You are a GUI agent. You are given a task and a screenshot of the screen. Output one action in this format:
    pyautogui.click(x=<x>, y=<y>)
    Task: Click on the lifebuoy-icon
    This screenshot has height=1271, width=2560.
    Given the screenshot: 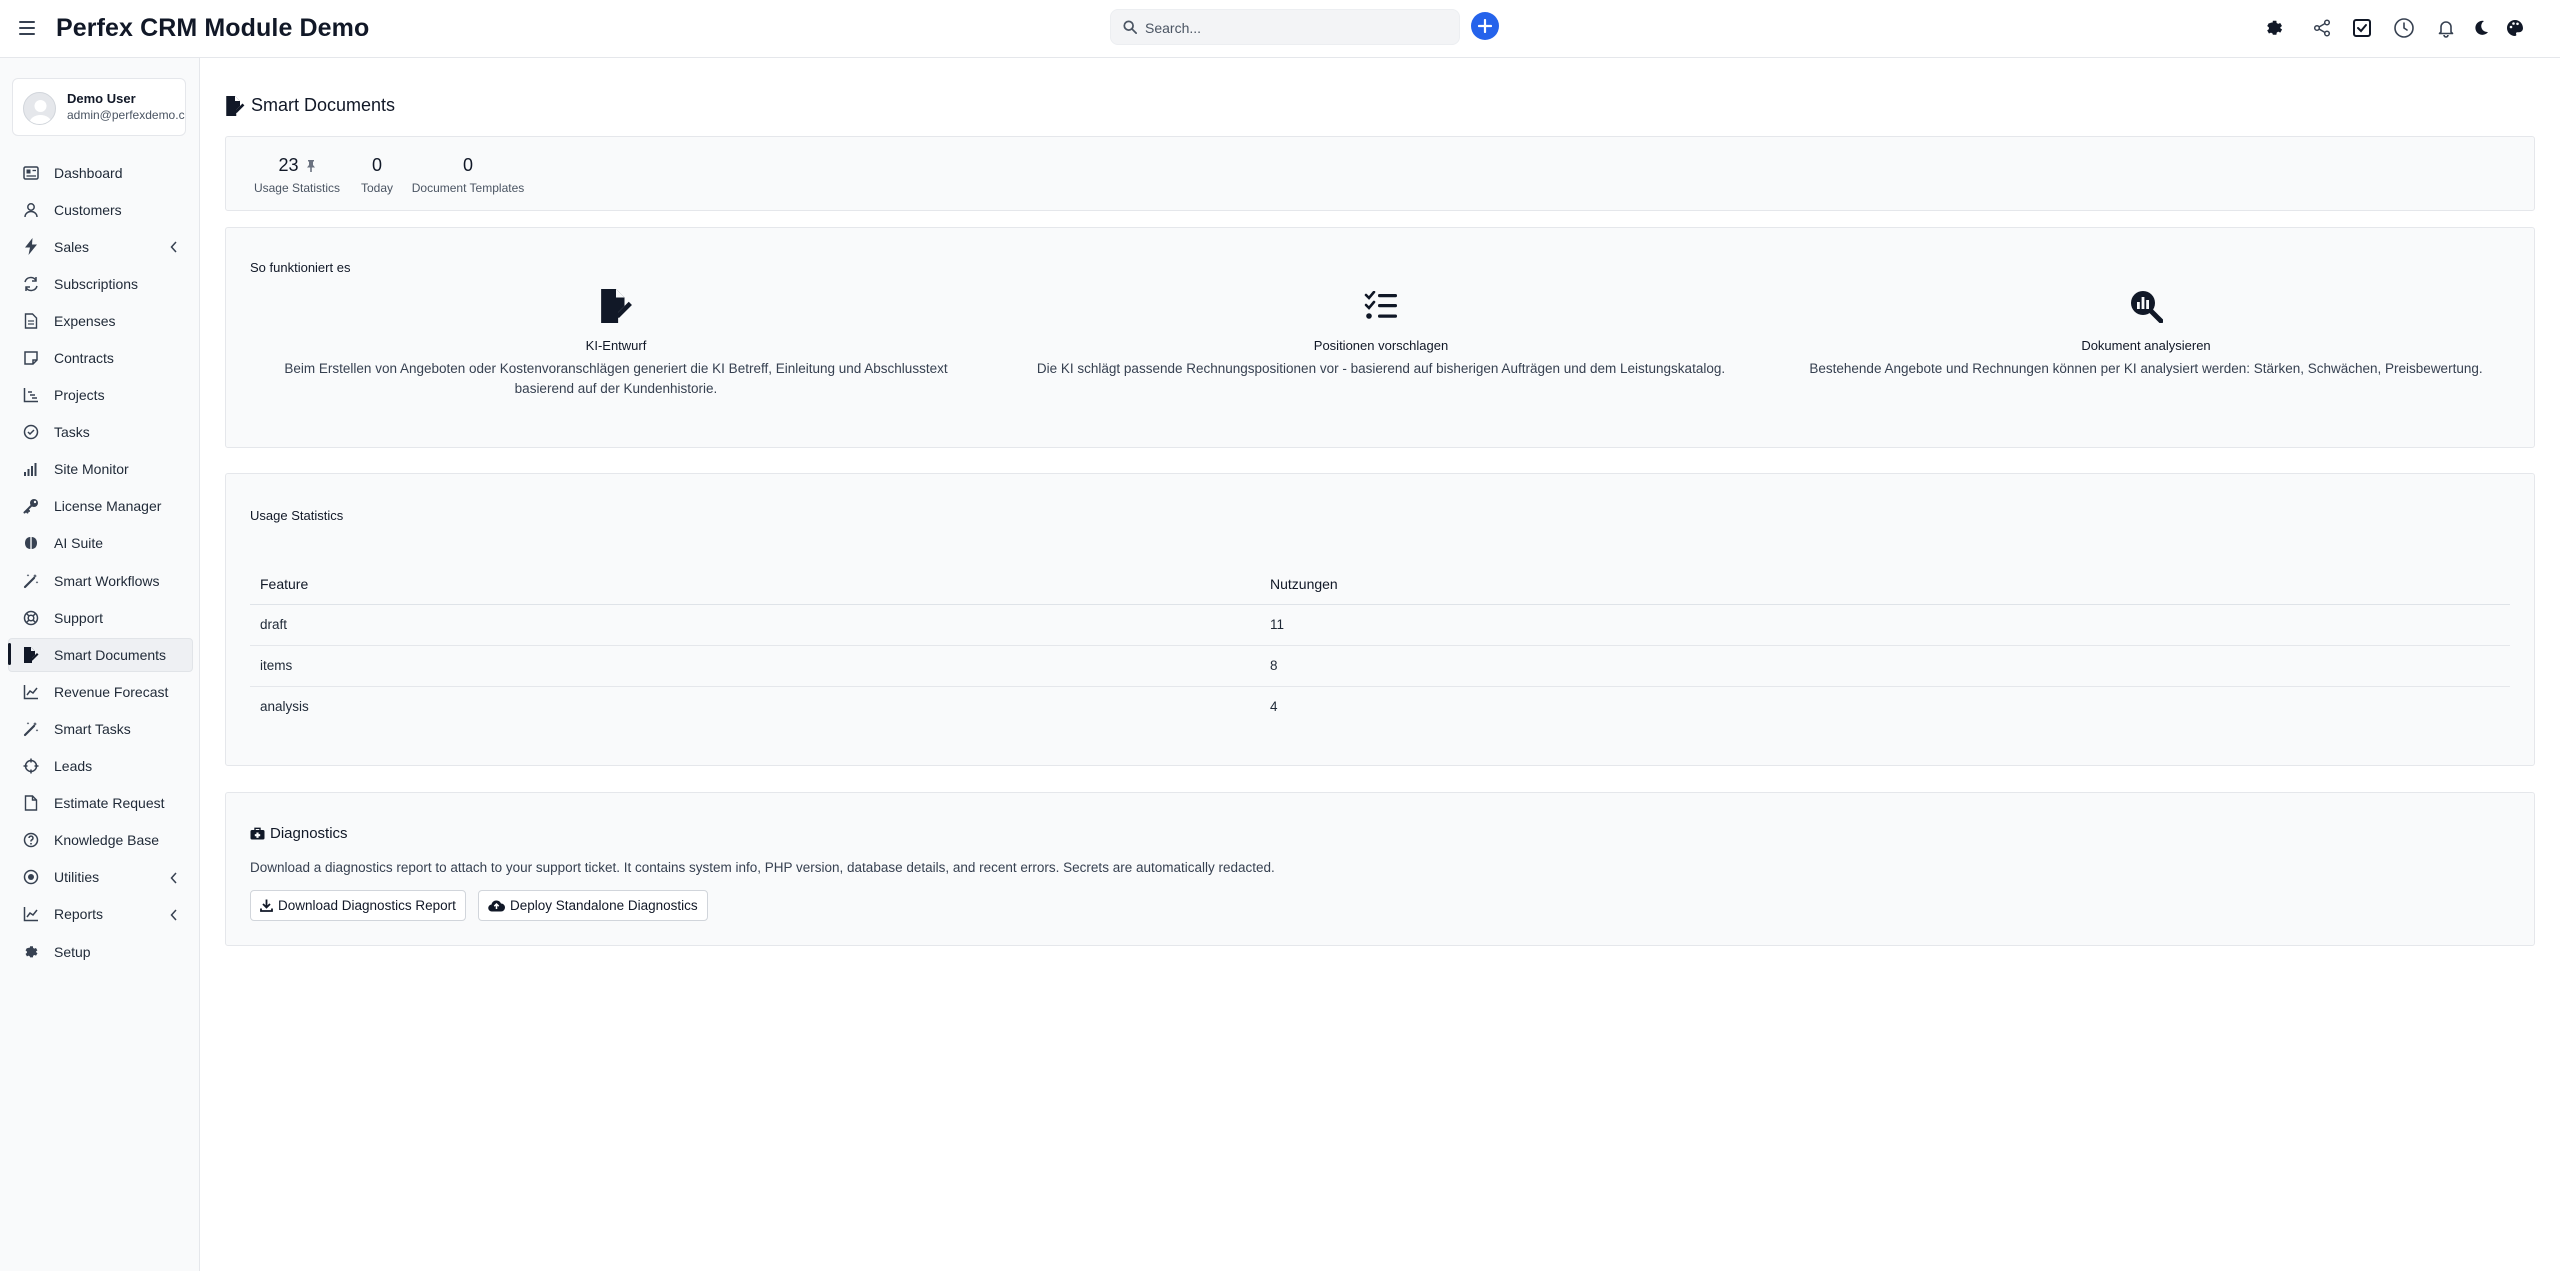 What is the action you would take?
    pyautogui.click(x=31, y=618)
    